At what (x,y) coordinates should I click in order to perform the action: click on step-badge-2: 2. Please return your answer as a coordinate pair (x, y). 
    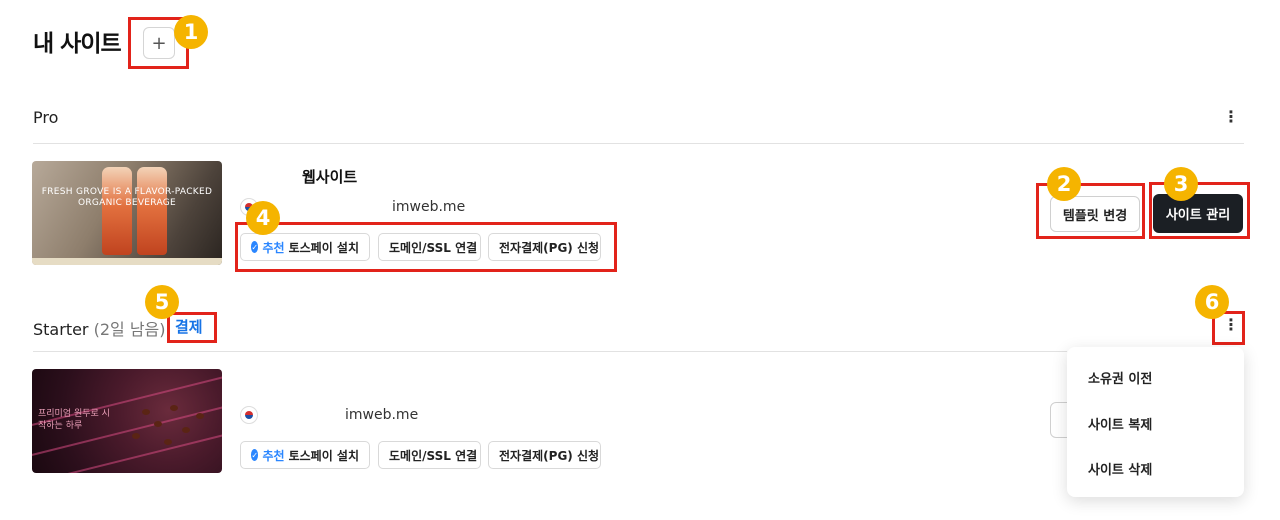
    Looking at the image, I should click on (1064, 184).